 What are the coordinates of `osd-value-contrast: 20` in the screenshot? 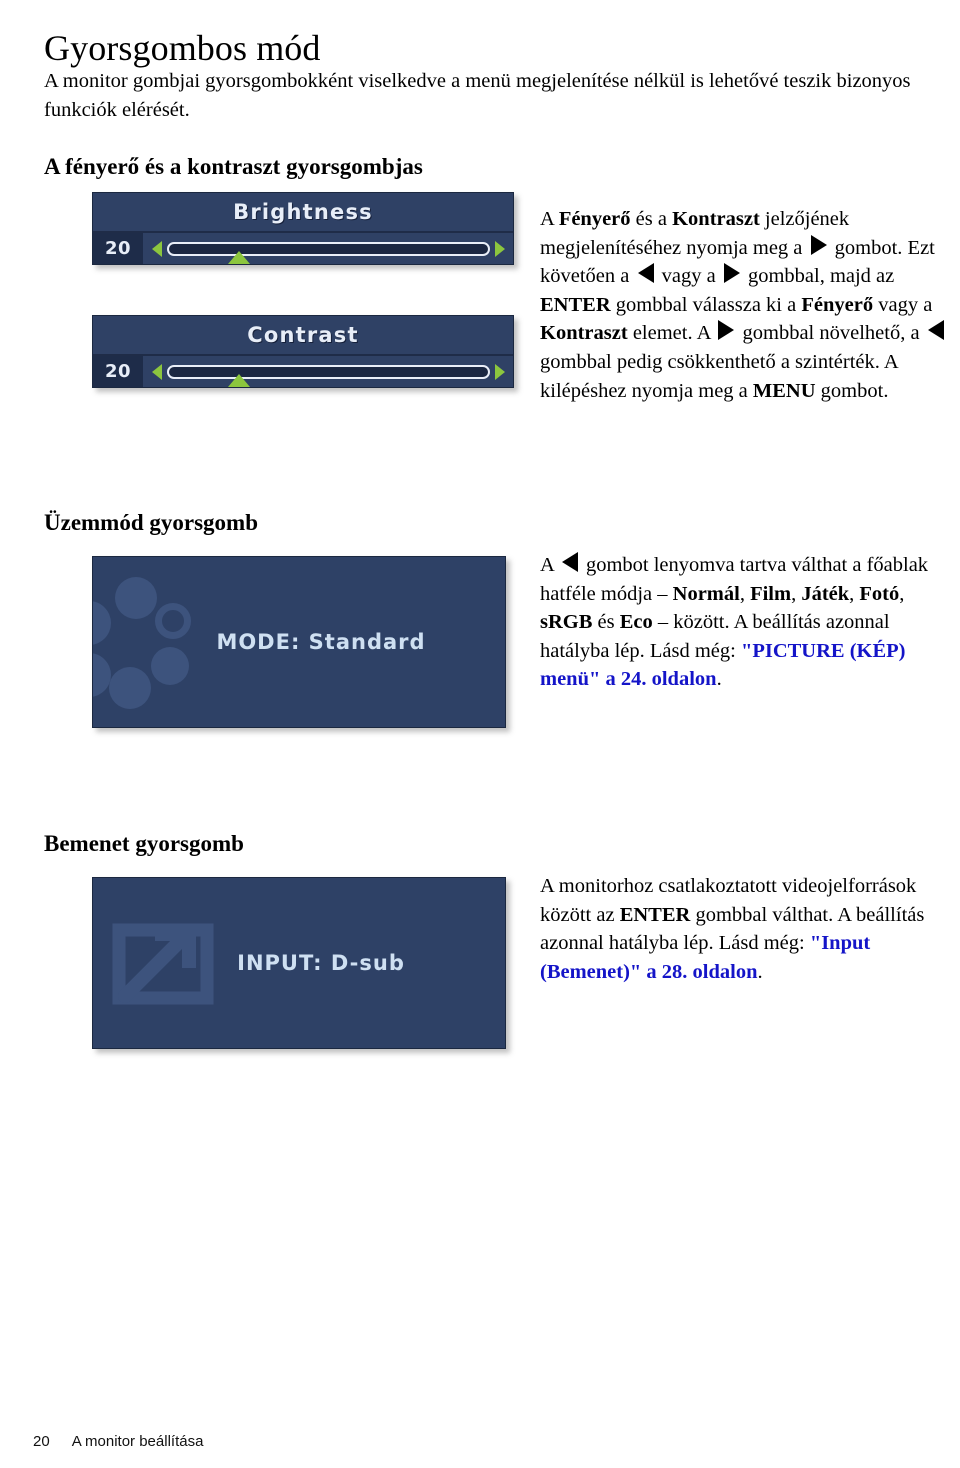 It's located at (118, 371).